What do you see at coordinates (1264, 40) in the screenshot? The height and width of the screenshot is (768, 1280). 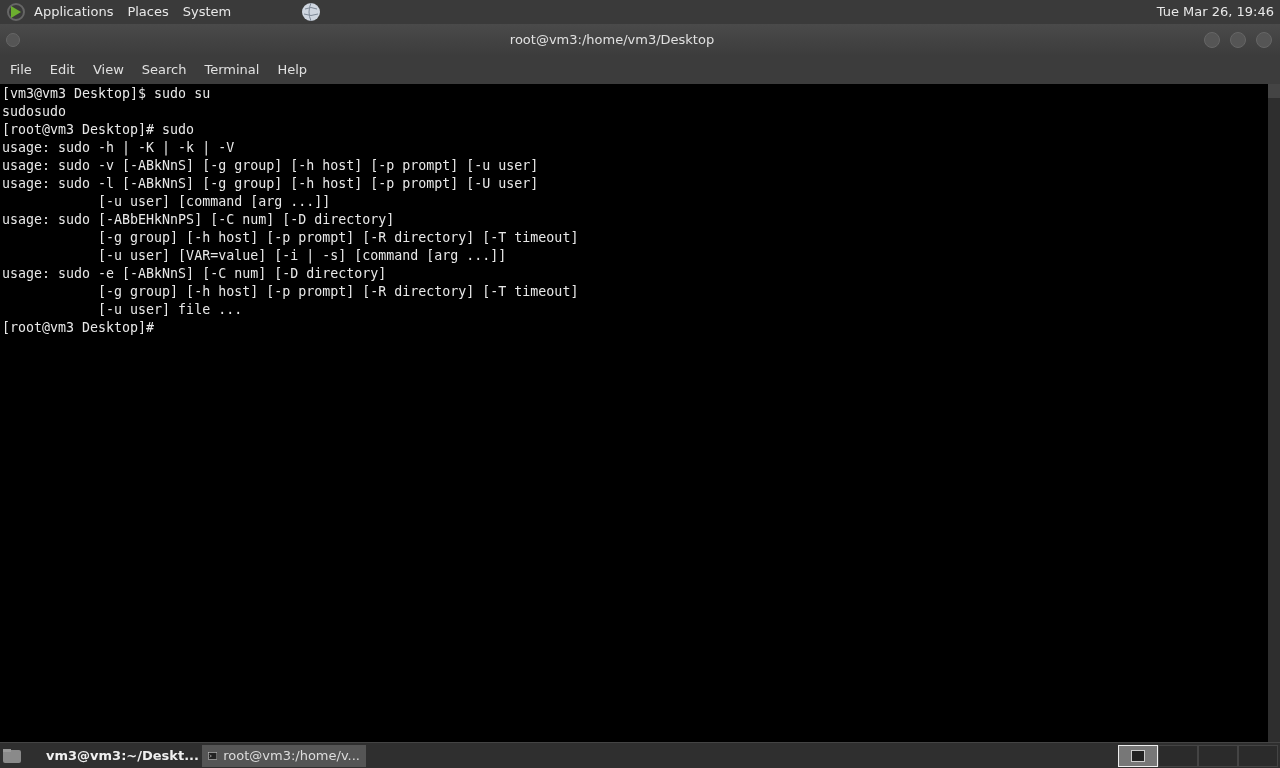 I see `close-button` at bounding box center [1264, 40].